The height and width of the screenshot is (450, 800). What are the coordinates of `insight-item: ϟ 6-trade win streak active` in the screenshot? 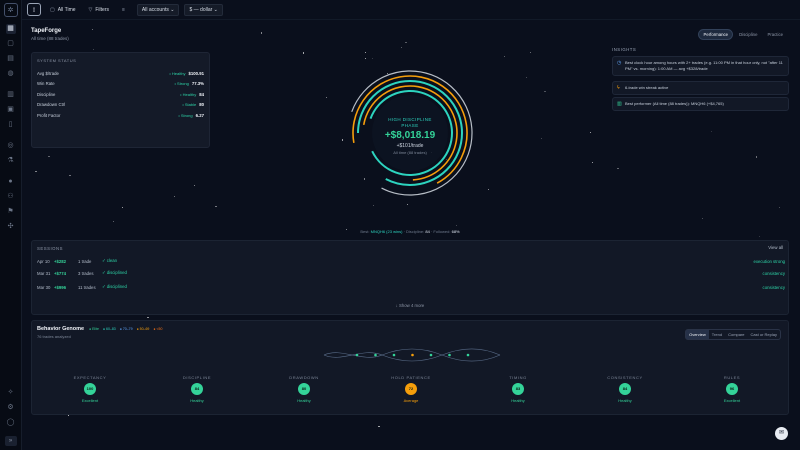 It's located at (700, 88).